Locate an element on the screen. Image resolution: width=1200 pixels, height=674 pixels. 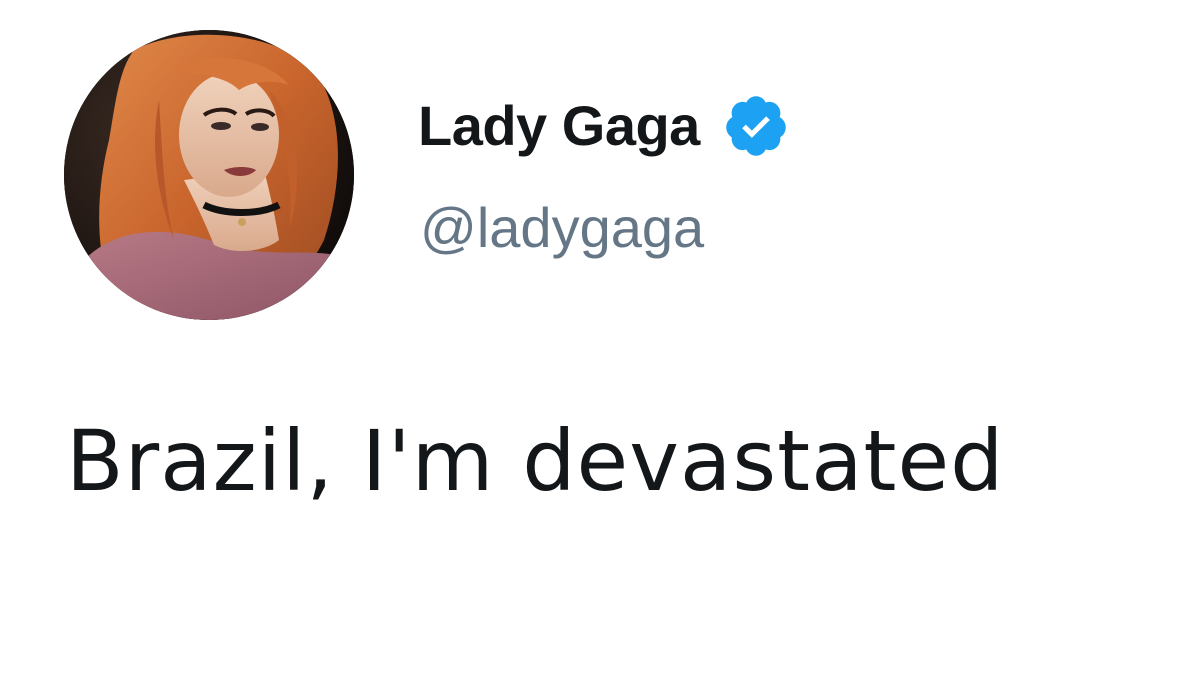
avatar-photo is located at coordinates (209, 175).